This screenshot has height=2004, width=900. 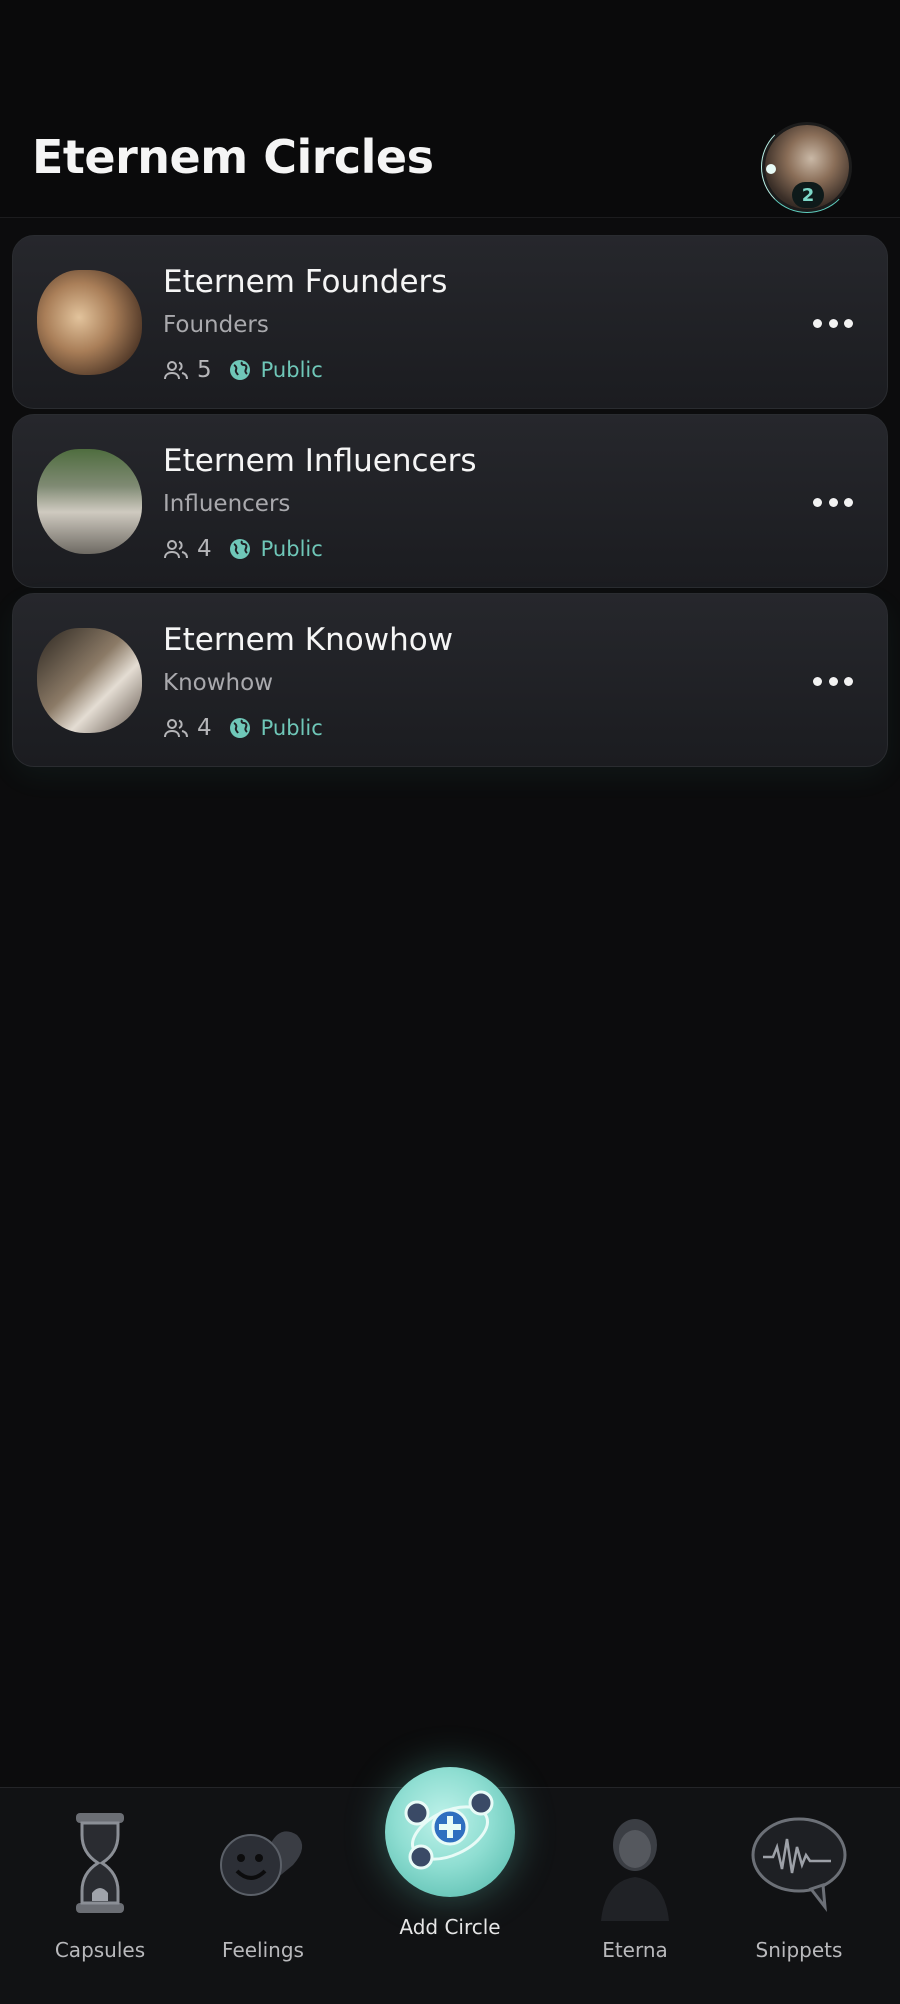 I want to click on nav-item-capsules: Capsules, so click(x=100, y=1896).